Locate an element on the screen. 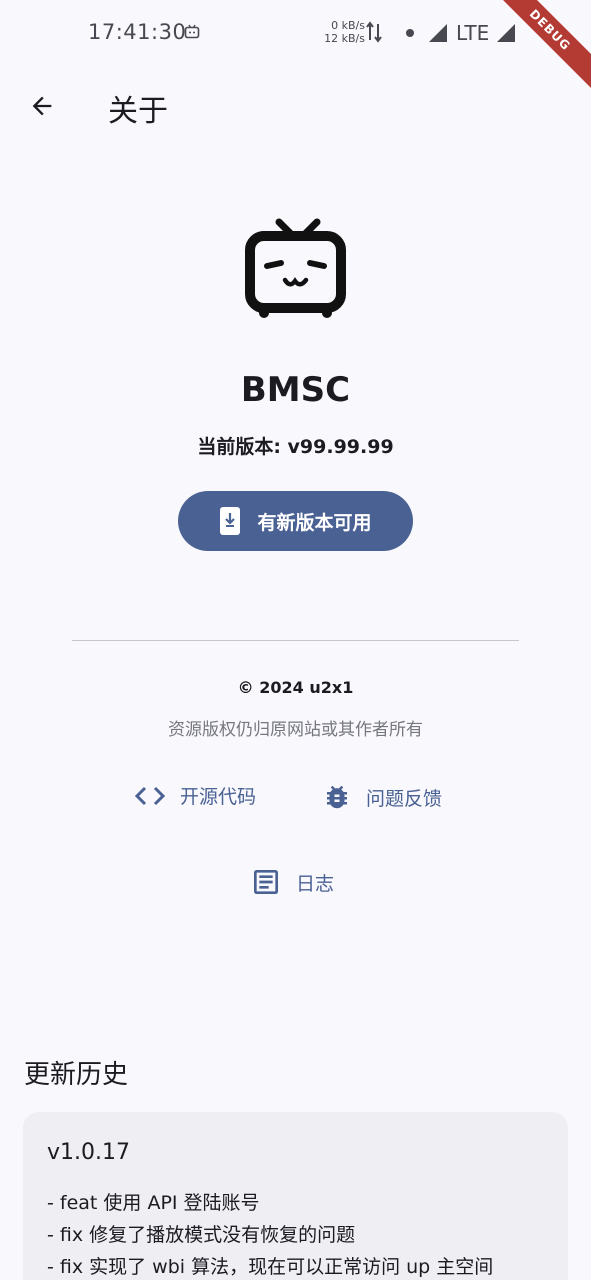 This screenshot has width=591, height=1280. data-transfer-icon is located at coordinates (374, 34).